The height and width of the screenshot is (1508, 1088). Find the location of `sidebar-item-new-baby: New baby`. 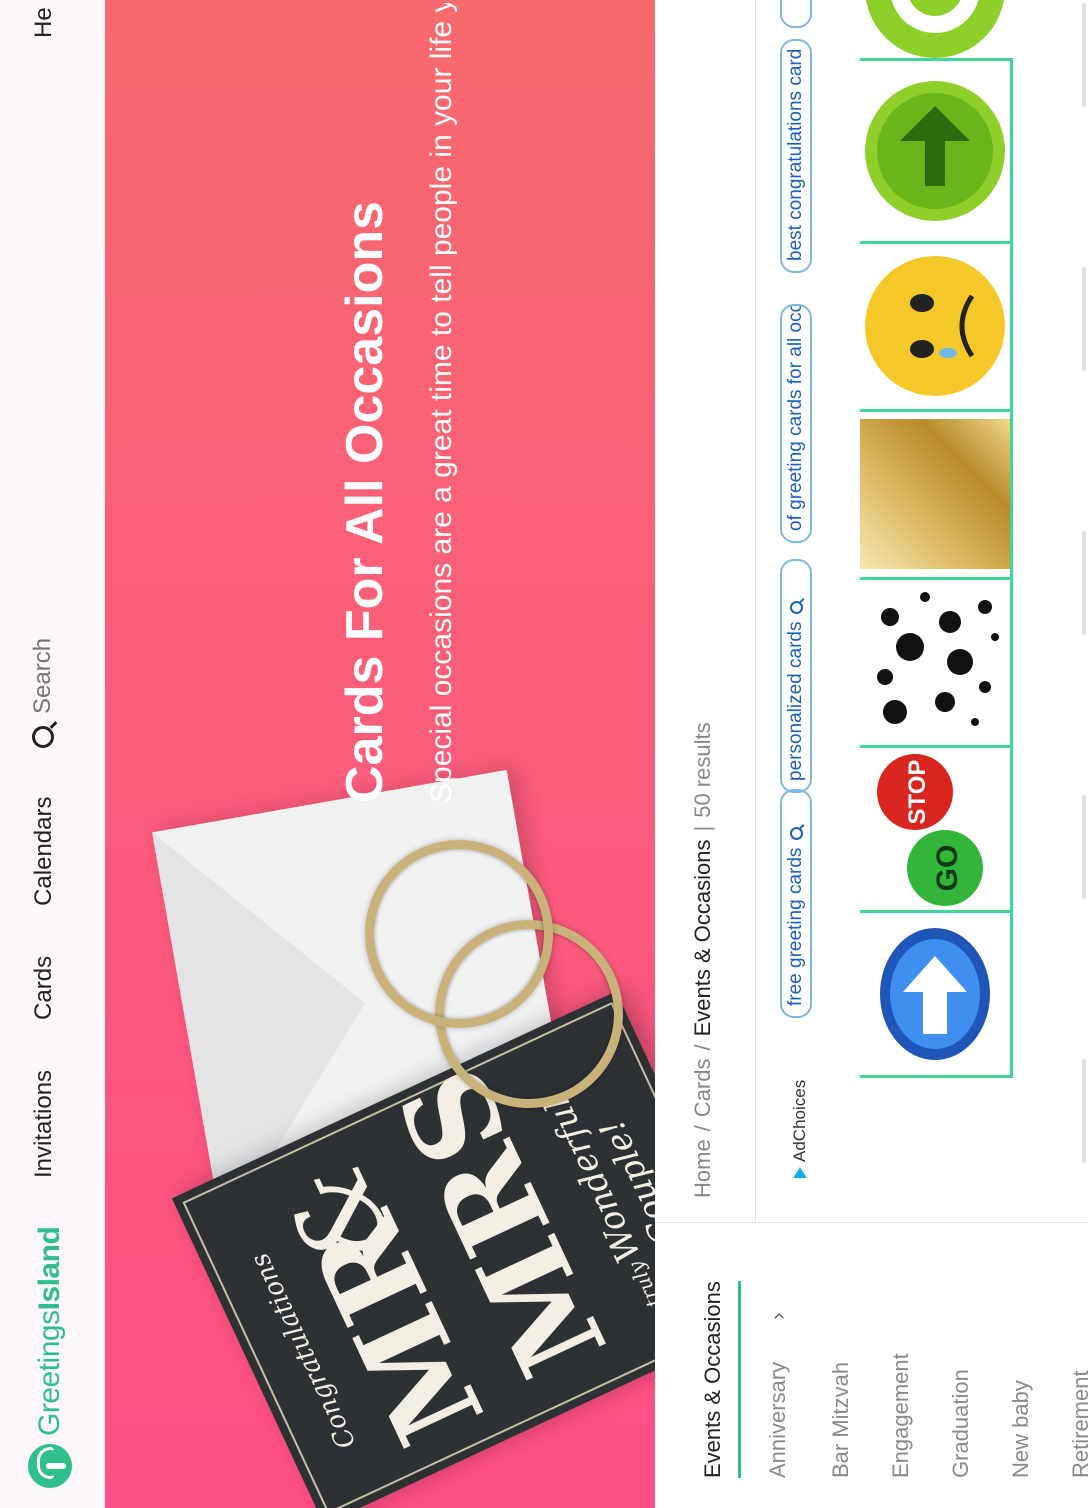

sidebar-item-new-baby: New baby is located at coordinates (1021, 1429).